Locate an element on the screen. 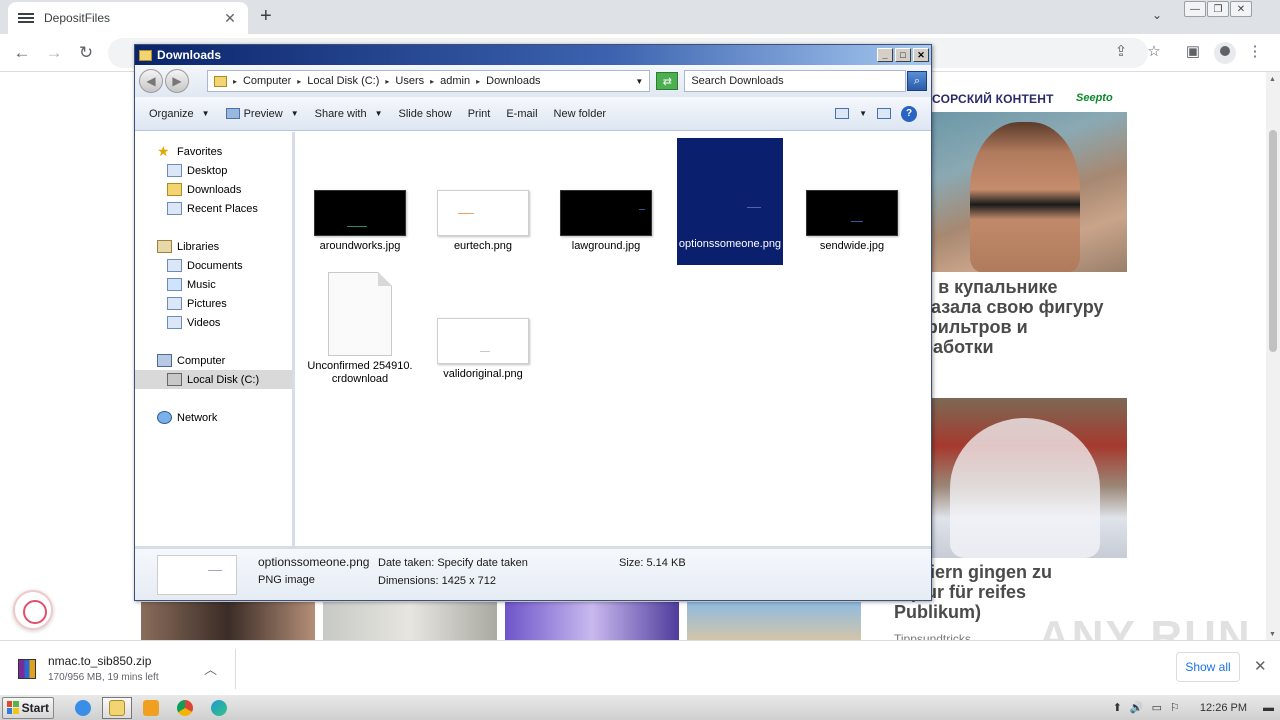  forward-arrow-icon: ▶ is located at coordinates (176, 81).